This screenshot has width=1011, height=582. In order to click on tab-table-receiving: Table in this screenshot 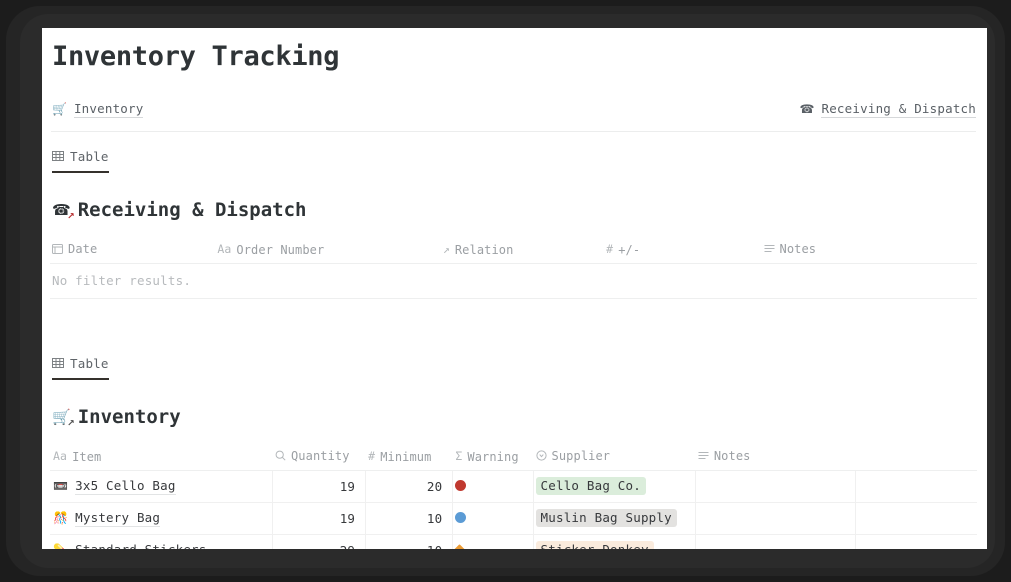, I will do `click(80, 161)`.